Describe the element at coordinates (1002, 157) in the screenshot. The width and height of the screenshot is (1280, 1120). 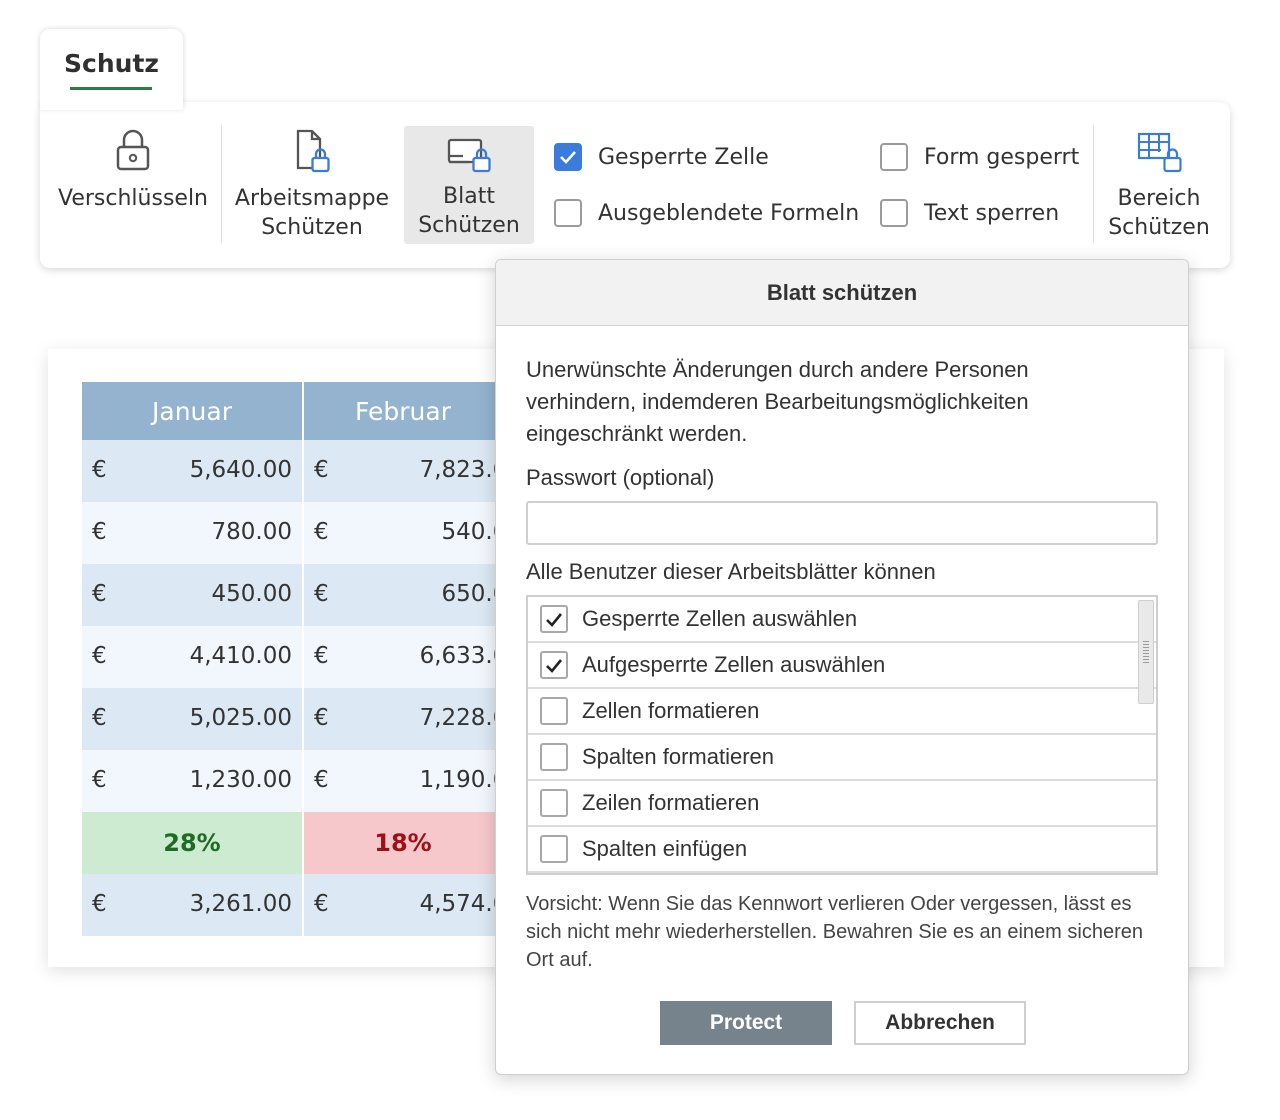
I see `checkbox-label: Form gesperrt` at that location.